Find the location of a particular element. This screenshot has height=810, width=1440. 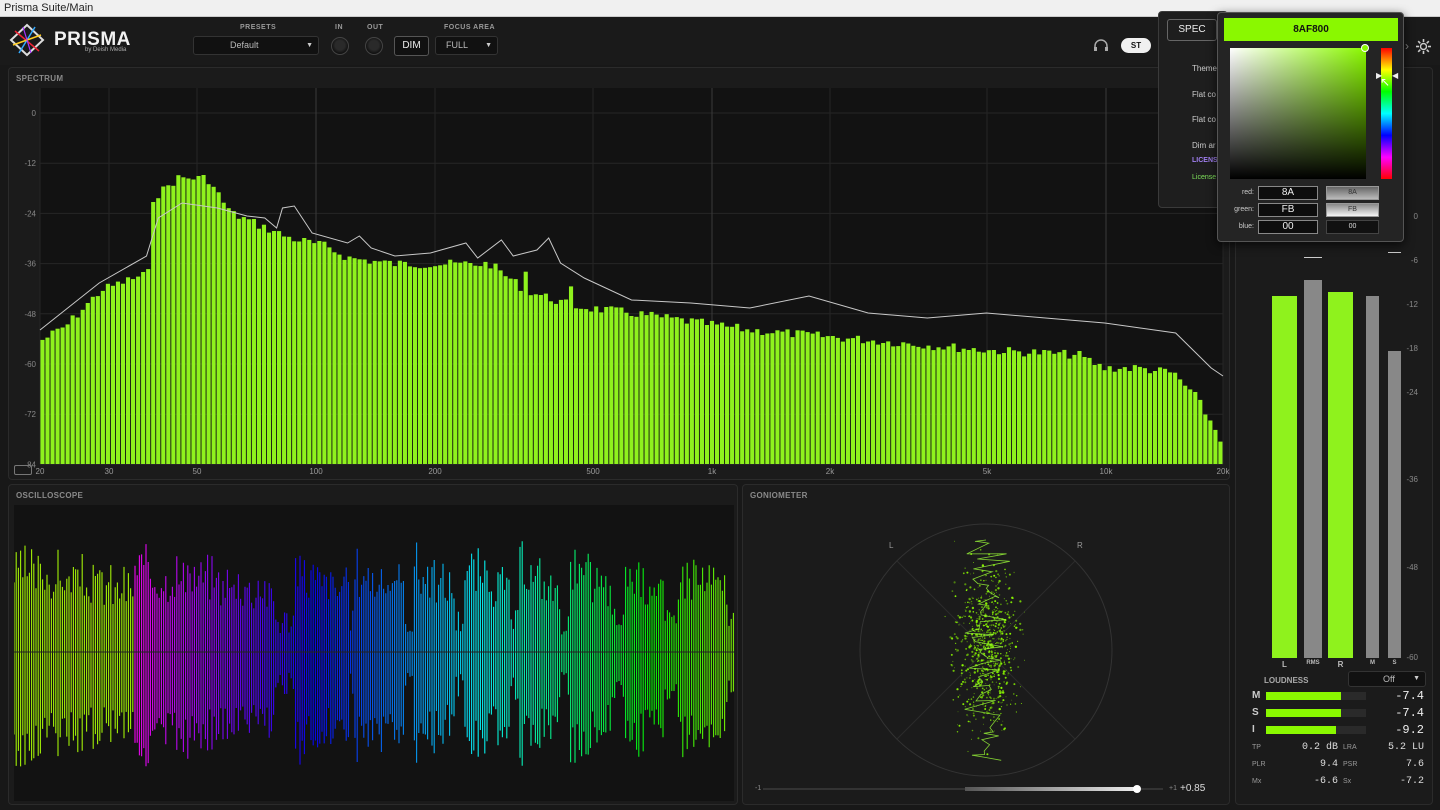

loudness-stat-value: 5.2 LU is located at coordinates (1405, 747).